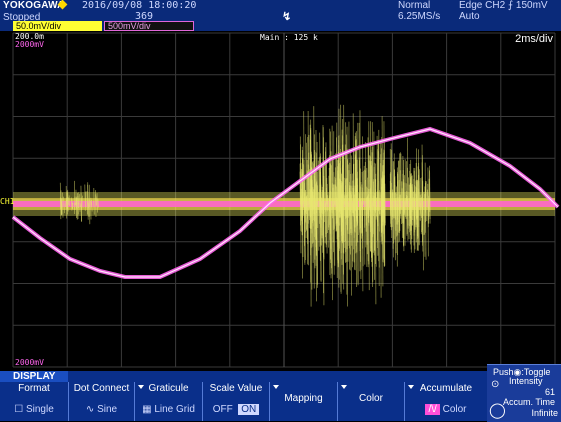  I want to click on dot-connect-value-text: Sine, so click(107, 409).